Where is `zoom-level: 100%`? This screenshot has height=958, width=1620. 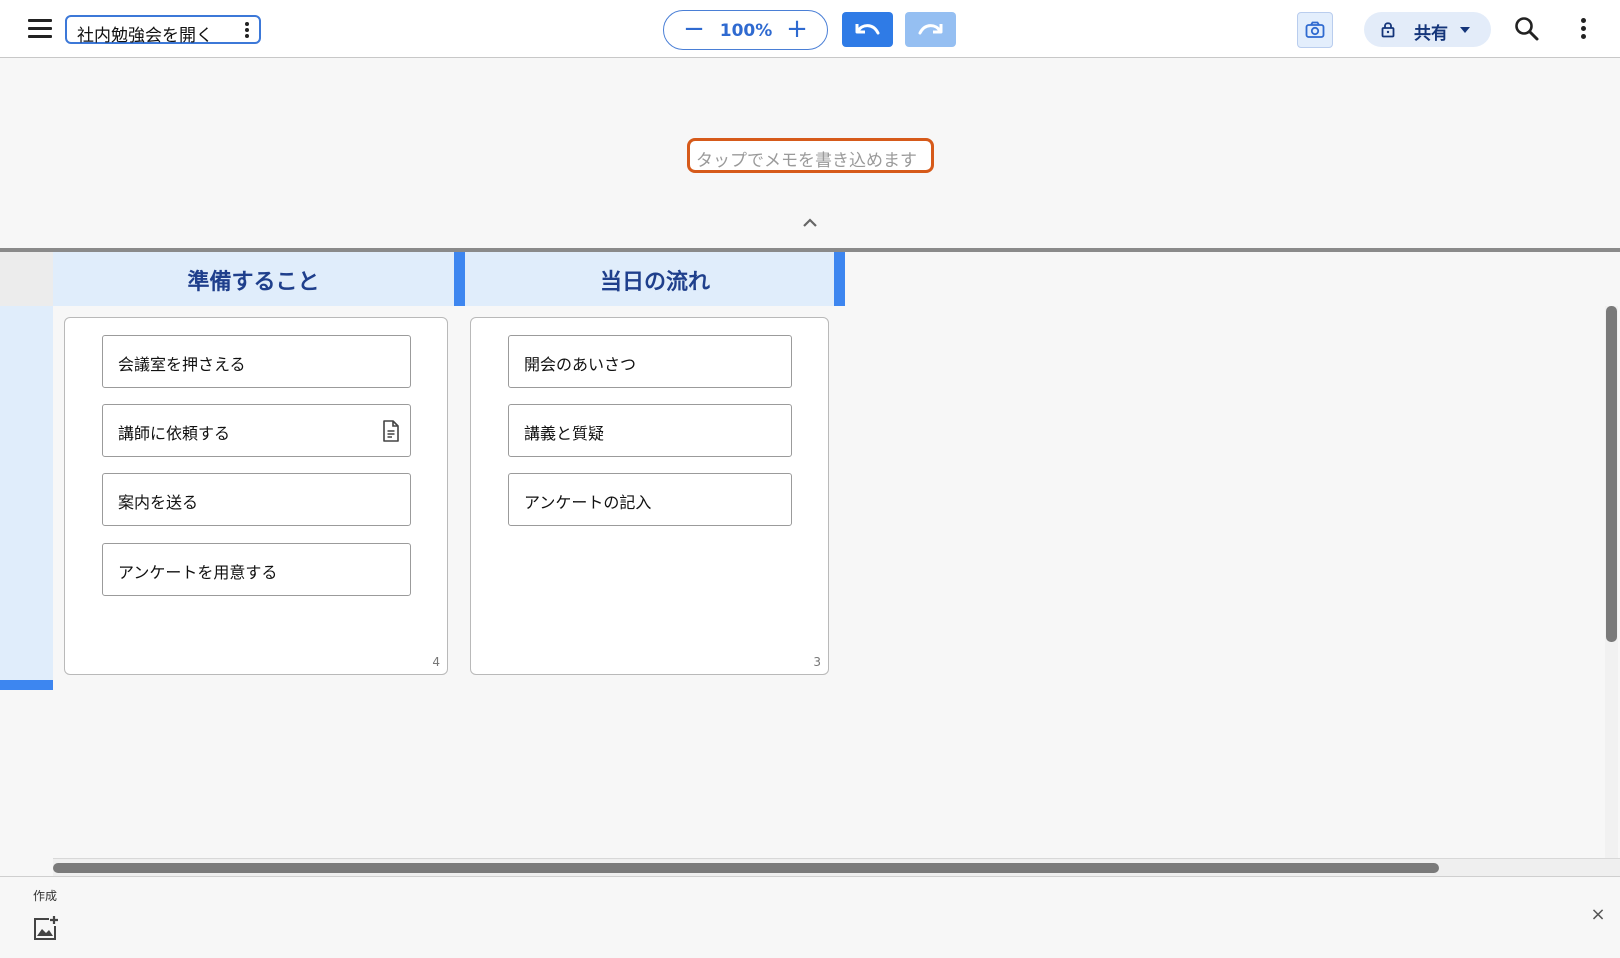
zoom-level: 100% is located at coordinates (746, 31).